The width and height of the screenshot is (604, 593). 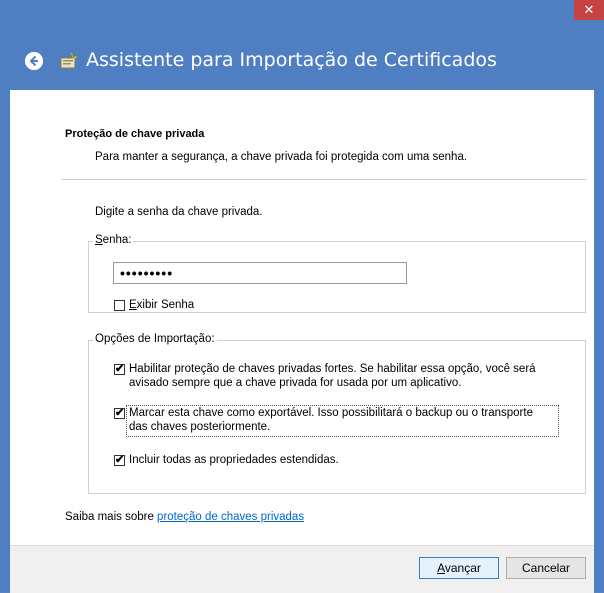 What do you see at coordinates (119, 368) in the screenshot?
I see `strong-protection-checkbox` at bounding box center [119, 368].